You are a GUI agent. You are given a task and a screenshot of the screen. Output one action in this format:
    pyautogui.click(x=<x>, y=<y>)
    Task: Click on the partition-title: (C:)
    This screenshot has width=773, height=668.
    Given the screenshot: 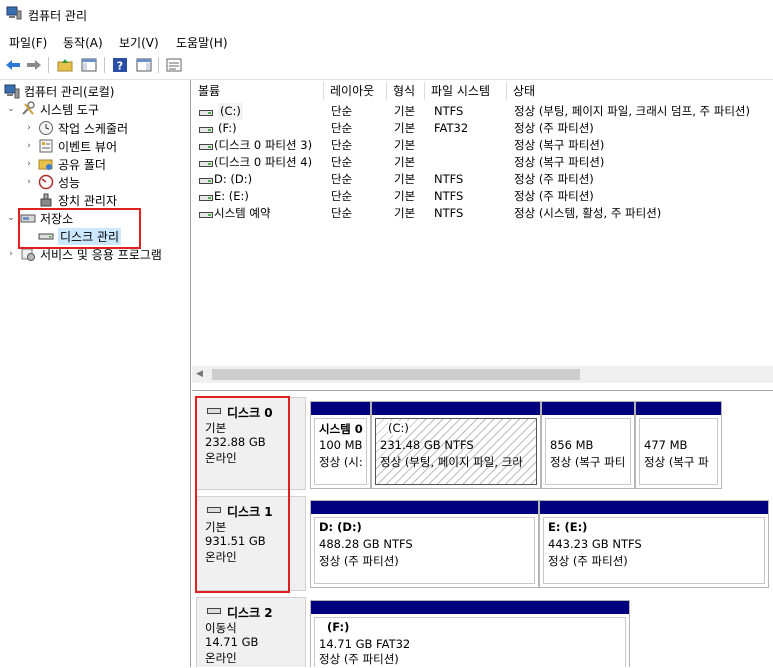 What is the action you would take?
    pyautogui.click(x=398, y=428)
    